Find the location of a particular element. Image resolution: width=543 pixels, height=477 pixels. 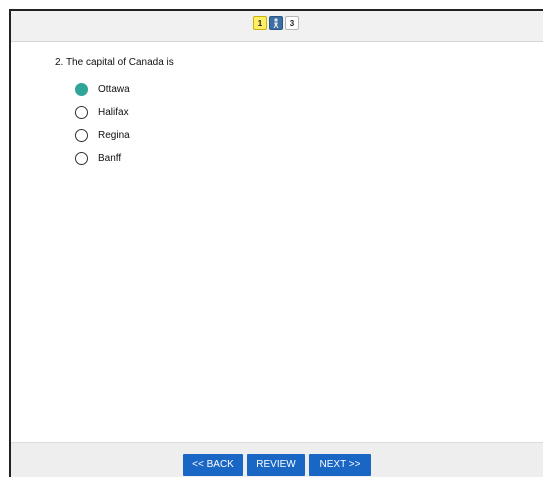

option-label: Regina is located at coordinates (114, 135).